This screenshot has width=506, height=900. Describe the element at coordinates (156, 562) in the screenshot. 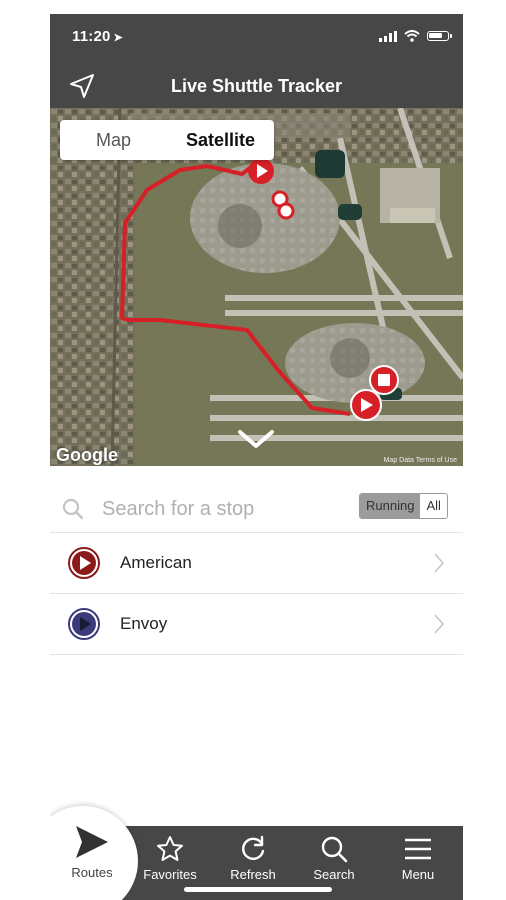

I see `route-name: American` at that location.